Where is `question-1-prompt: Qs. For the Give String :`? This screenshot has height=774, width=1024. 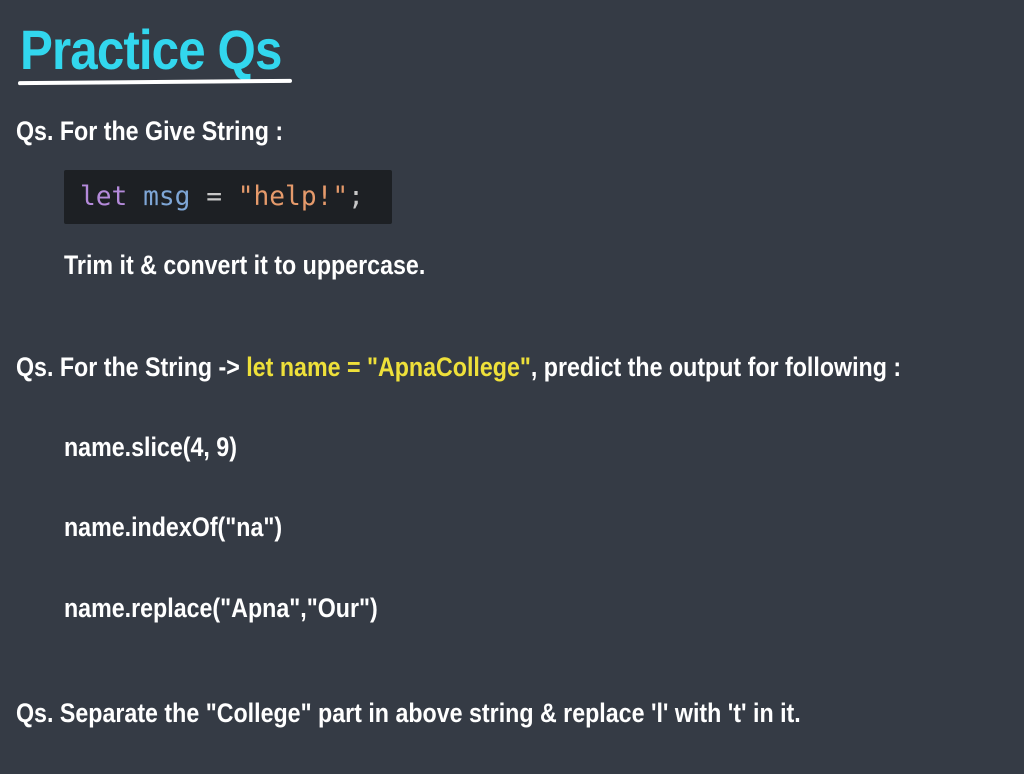
question-1-prompt: Qs. For the Give String : is located at coordinates (150, 131).